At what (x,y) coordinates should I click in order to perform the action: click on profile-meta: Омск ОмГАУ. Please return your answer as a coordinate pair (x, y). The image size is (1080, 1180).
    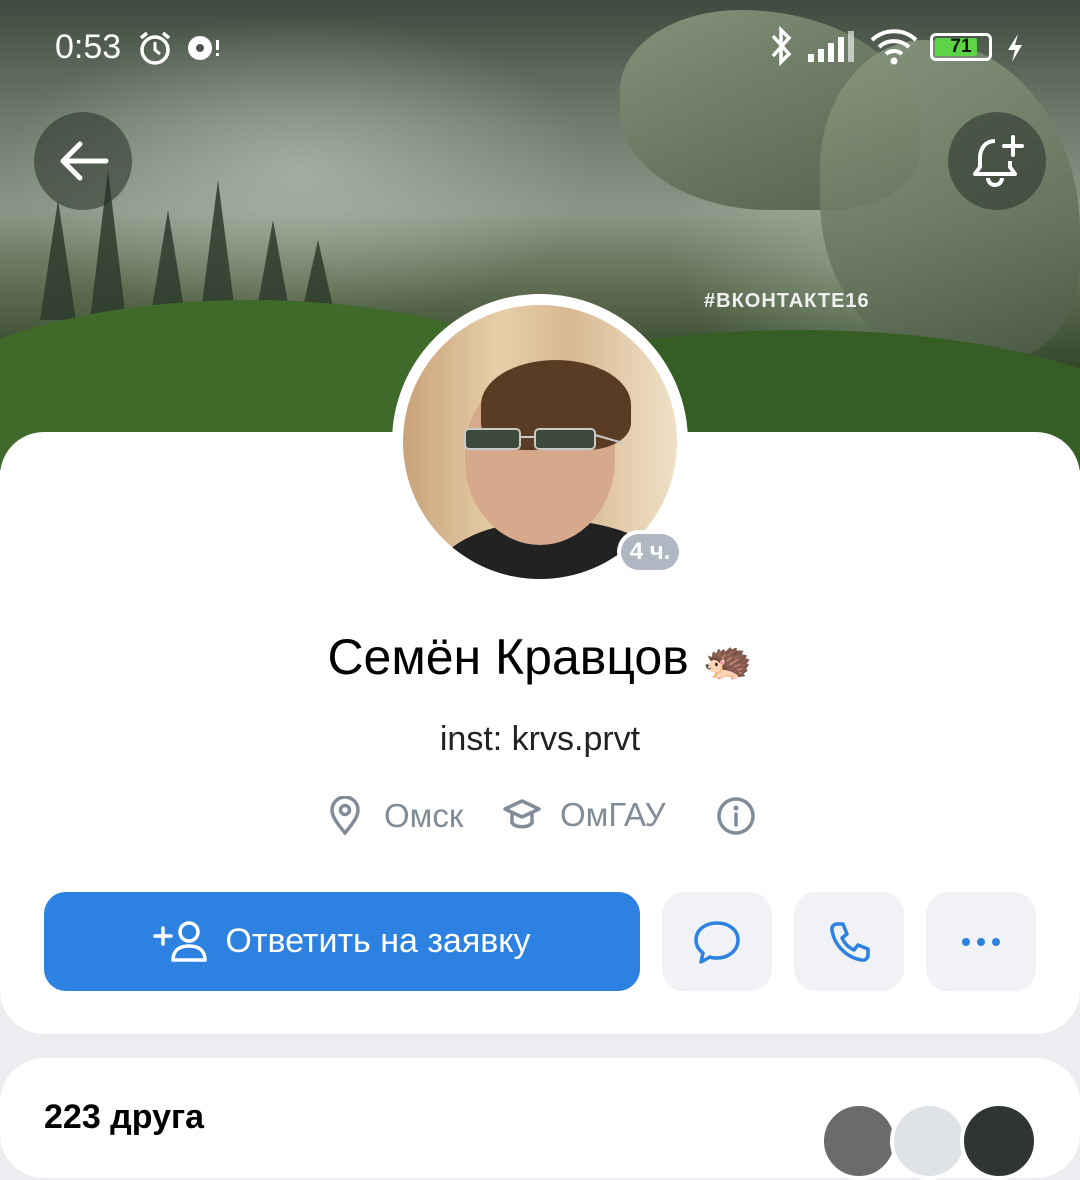
    Looking at the image, I should click on (540, 818).